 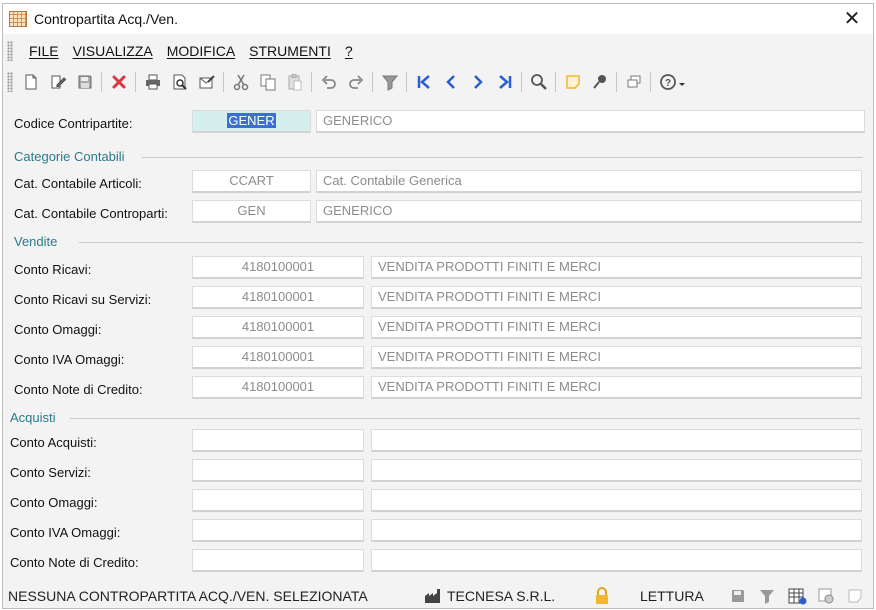 What do you see at coordinates (54, 502) in the screenshot?
I see `acquisti-row-label: Conto Omaggi:` at bounding box center [54, 502].